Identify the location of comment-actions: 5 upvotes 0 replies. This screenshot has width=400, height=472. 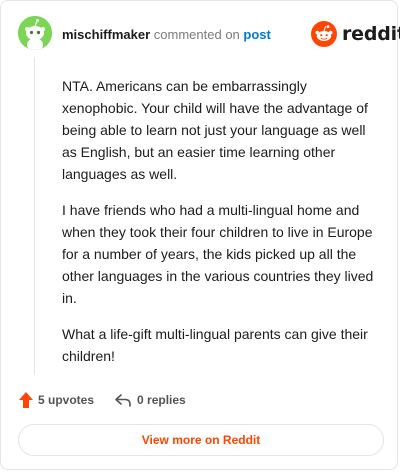
(102, 400).